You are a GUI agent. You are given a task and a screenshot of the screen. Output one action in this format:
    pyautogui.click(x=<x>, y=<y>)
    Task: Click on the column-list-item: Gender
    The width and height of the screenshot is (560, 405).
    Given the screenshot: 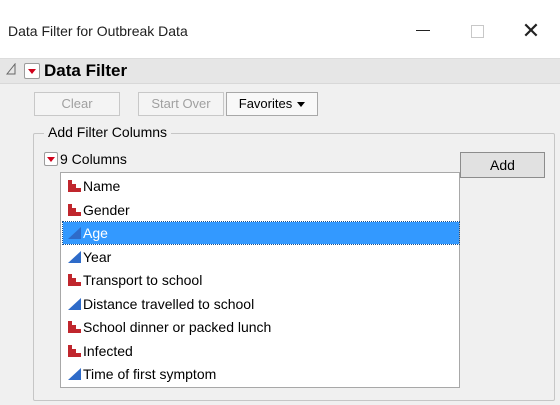 What is the action you would take?
    pyautogui.click(x=98, y=210)
    